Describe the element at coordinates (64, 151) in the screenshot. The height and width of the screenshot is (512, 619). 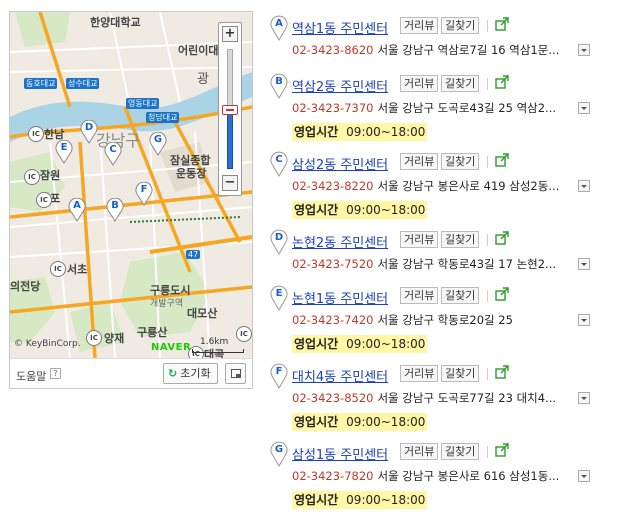
I see `map-pin-e: E` at that location.